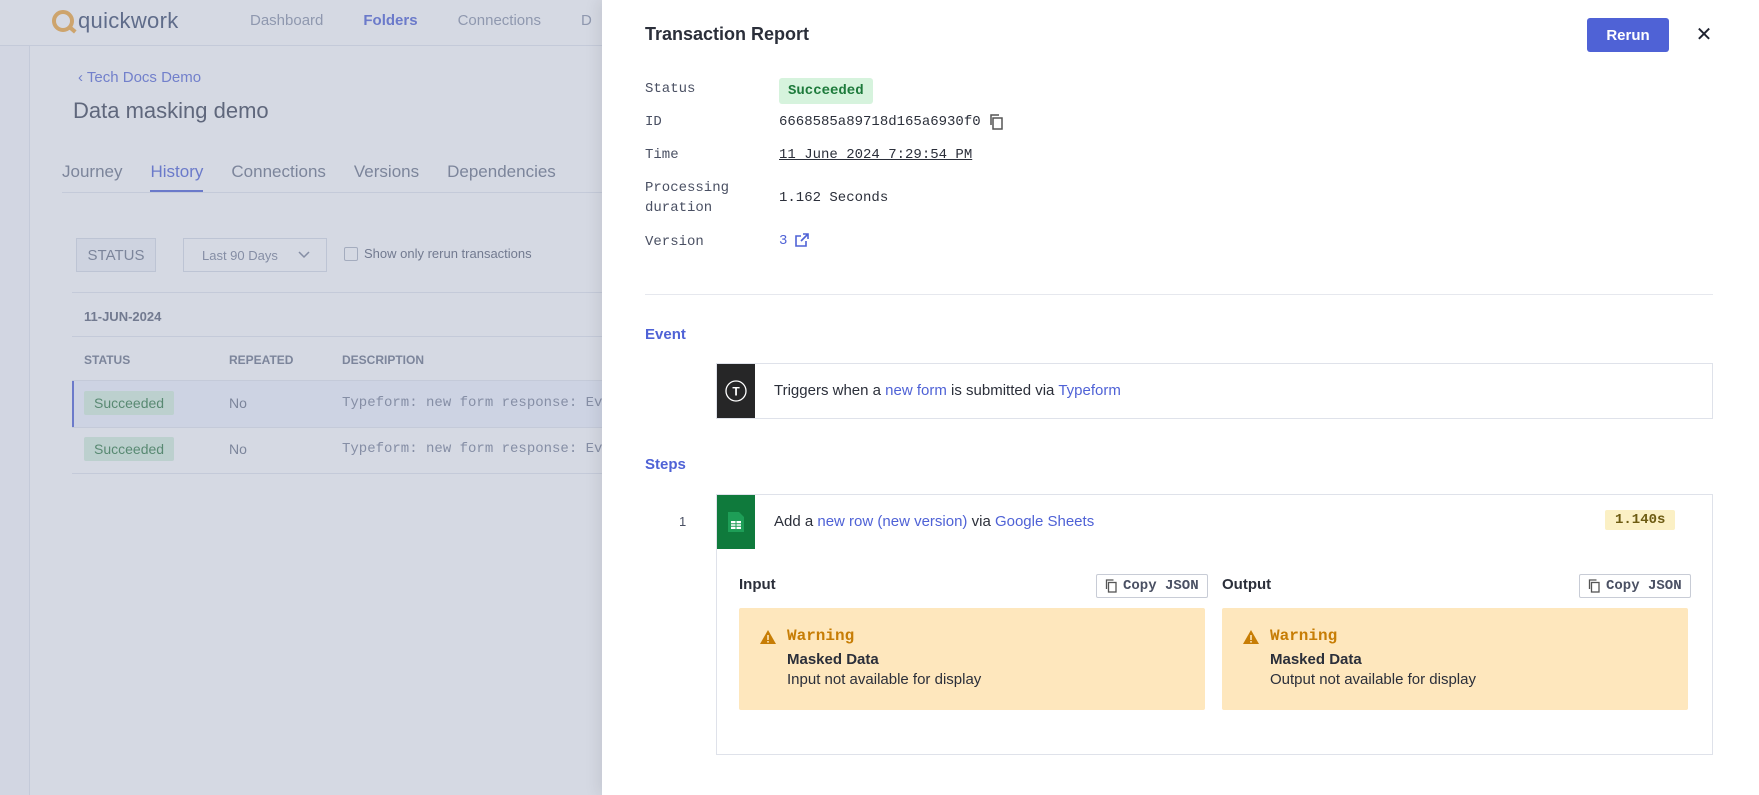 This screenshot has width=1759, height=795. Describe the element at coordinates (884, 679) in the screenshot. I see `warning-message: Input not available for display` at that location.